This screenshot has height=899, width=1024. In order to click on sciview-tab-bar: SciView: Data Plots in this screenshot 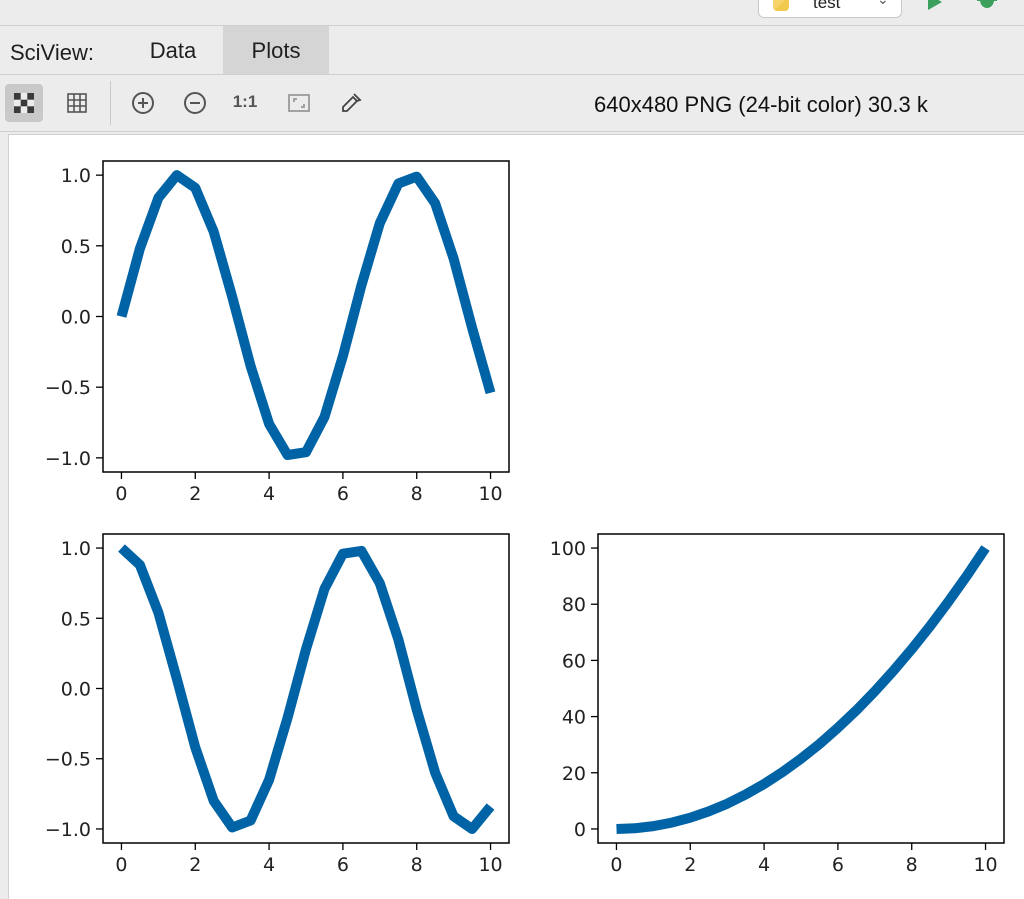, I will do `click(512, 50)`.